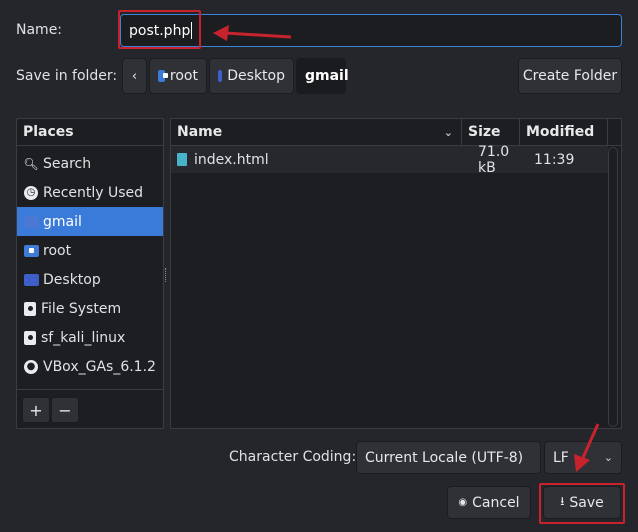 This screenshot has height=532, width=638. Describe the element at coordinates (327, 76) in the screenshot. I see `crumb-gmail-label: gmail` at that location.